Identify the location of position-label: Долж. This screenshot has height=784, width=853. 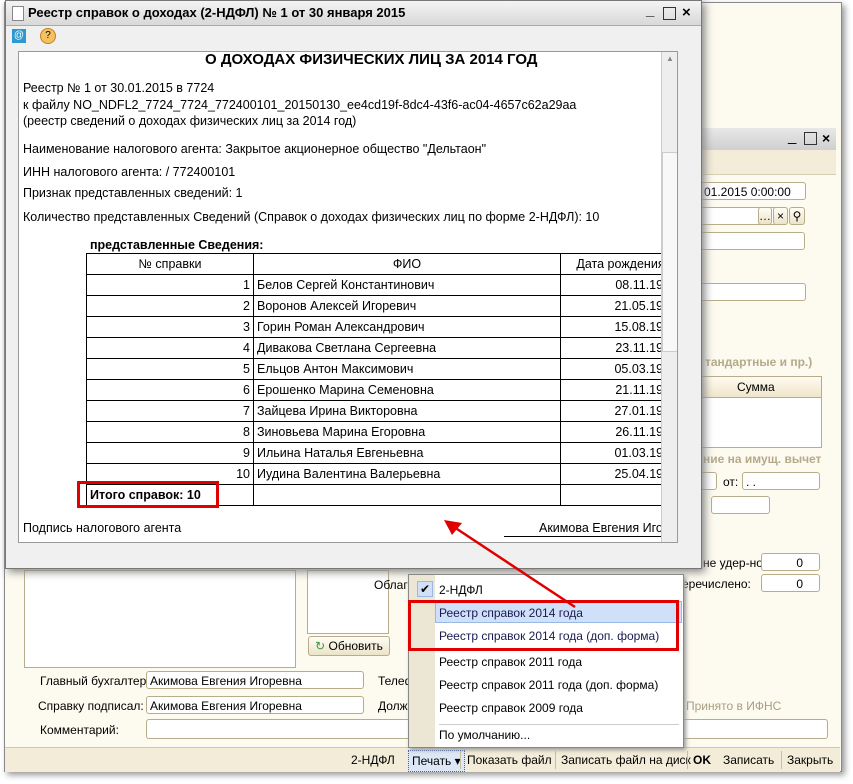
(393, 706).